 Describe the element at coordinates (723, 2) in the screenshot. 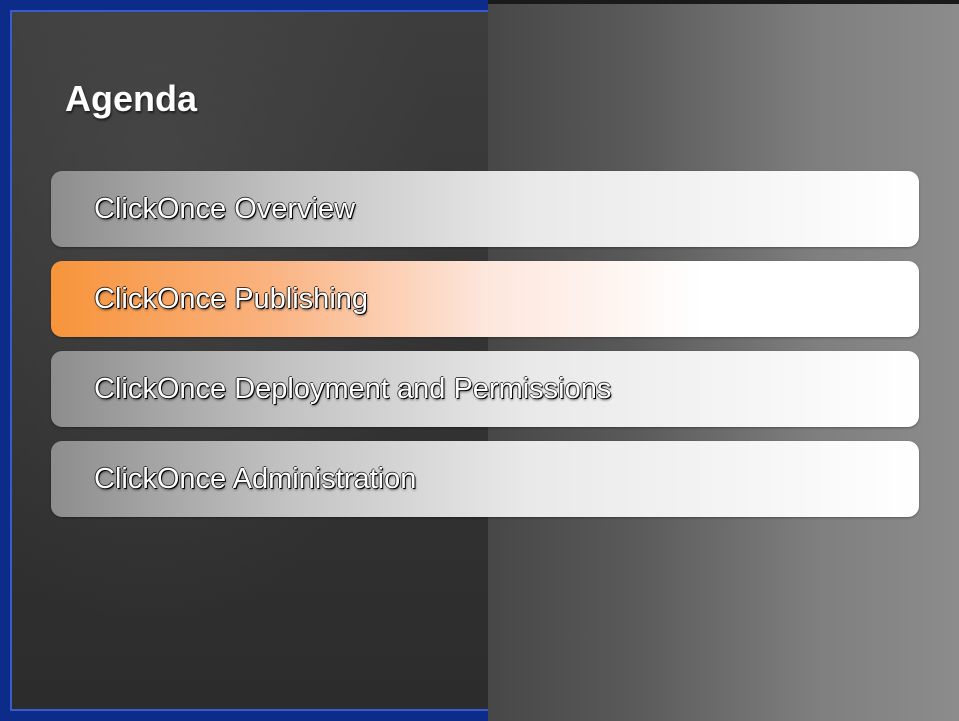

I see `top-border-strip` at that location.